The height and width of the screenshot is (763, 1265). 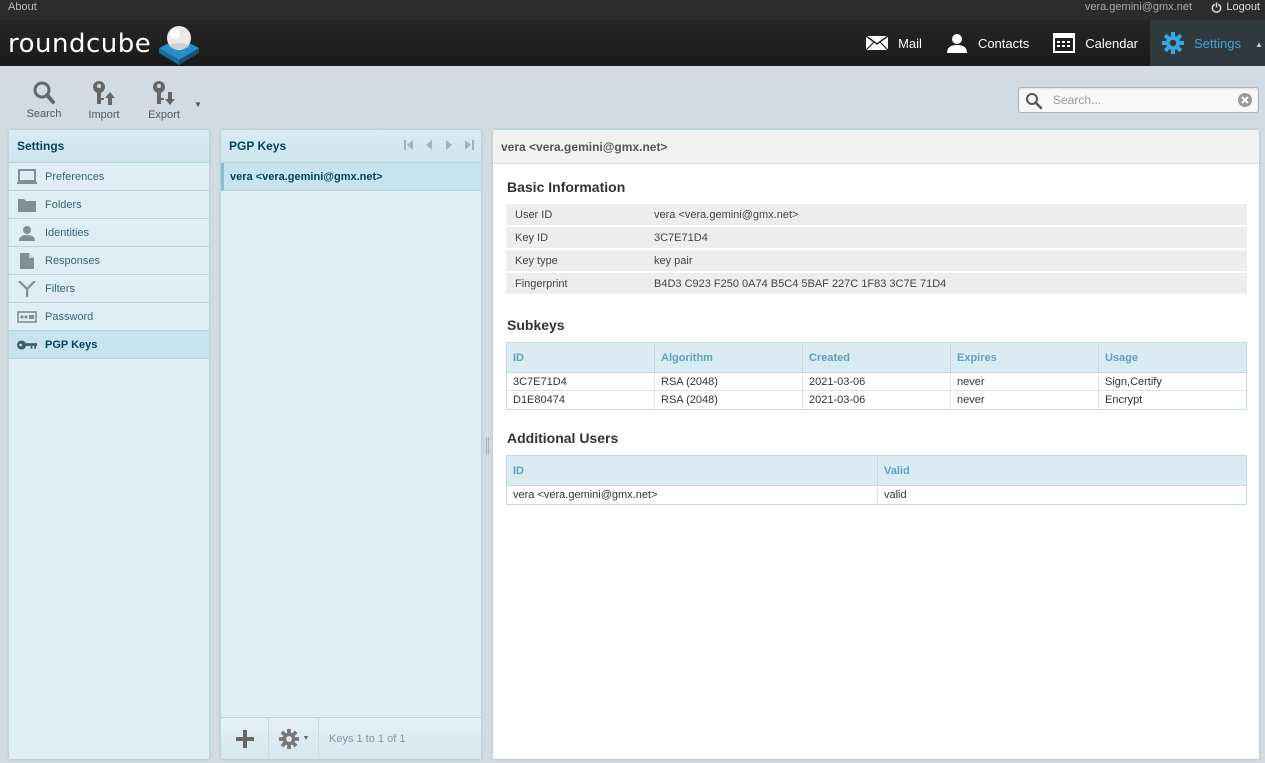 What do you see at coordinates (27, 317) in the screenshot?
I see `password-icon` at bounding box center [27, 317].